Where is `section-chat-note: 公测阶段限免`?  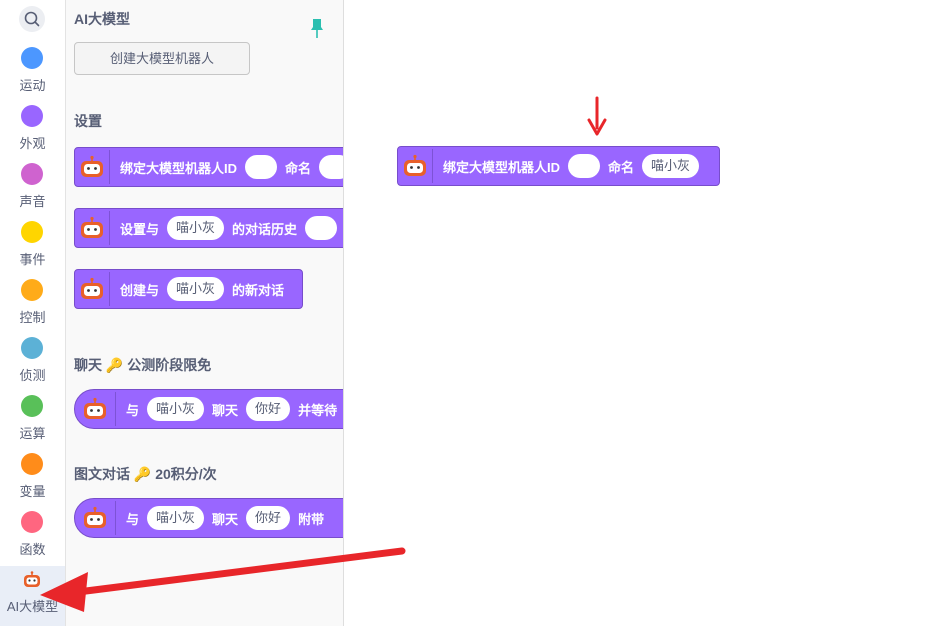
section-chat-note: 公测阶段限免 is located at coordinates (169, 365).